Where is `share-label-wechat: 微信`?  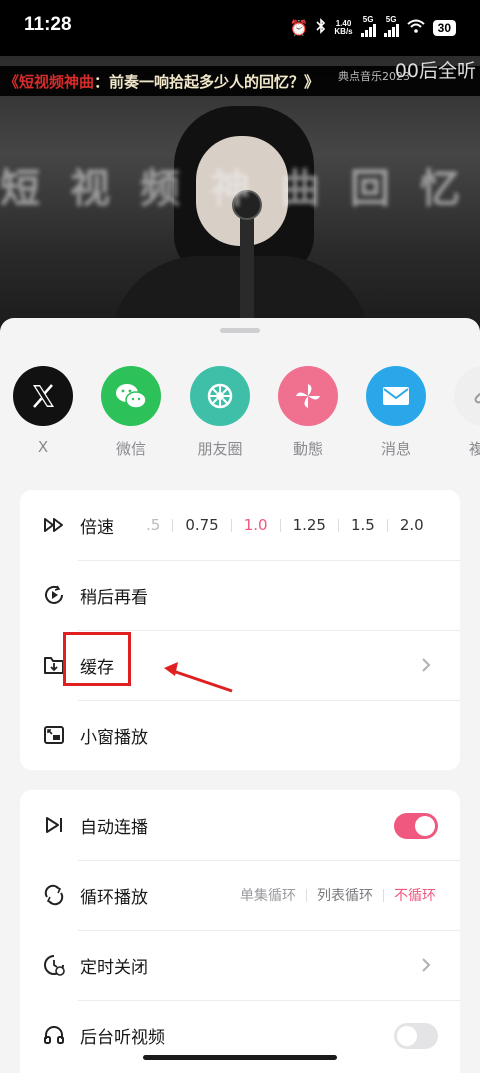
share-label-wechat: 微信 is located at coordinates (130, 449).